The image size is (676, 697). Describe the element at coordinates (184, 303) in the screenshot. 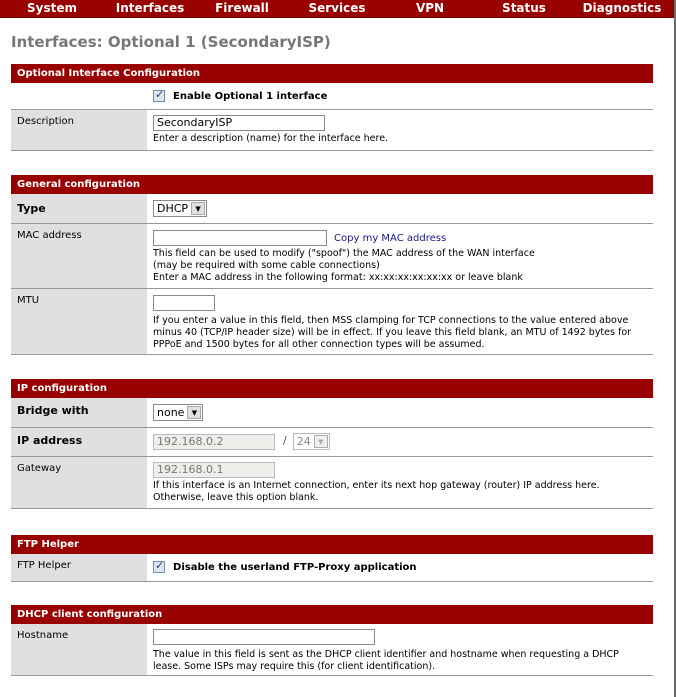

I see `mtu-input` at that location.